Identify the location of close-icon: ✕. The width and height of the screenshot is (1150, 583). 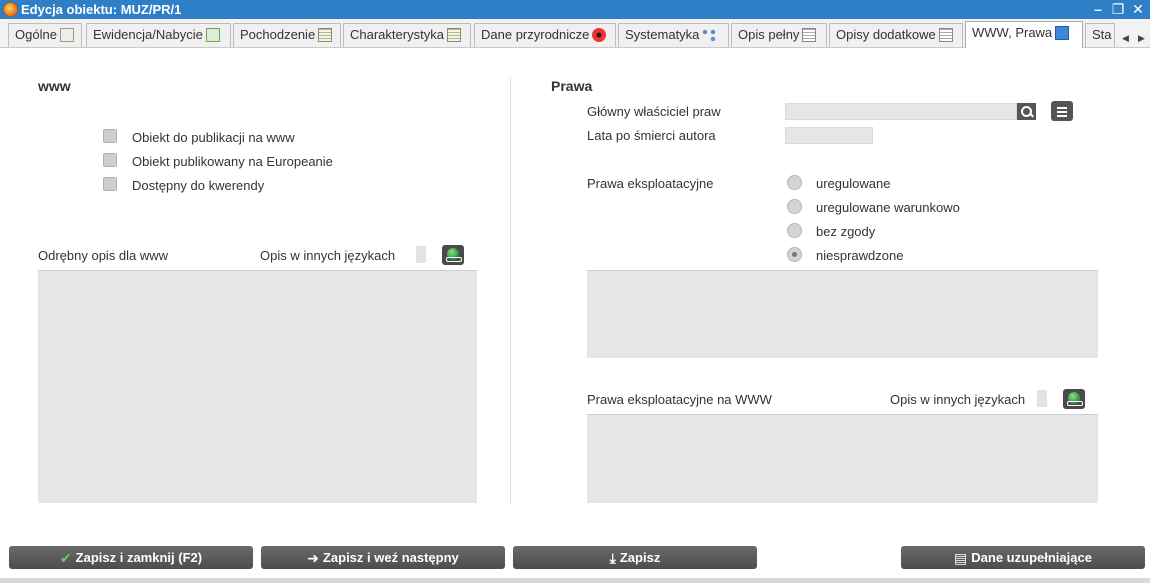
(1138, 9).